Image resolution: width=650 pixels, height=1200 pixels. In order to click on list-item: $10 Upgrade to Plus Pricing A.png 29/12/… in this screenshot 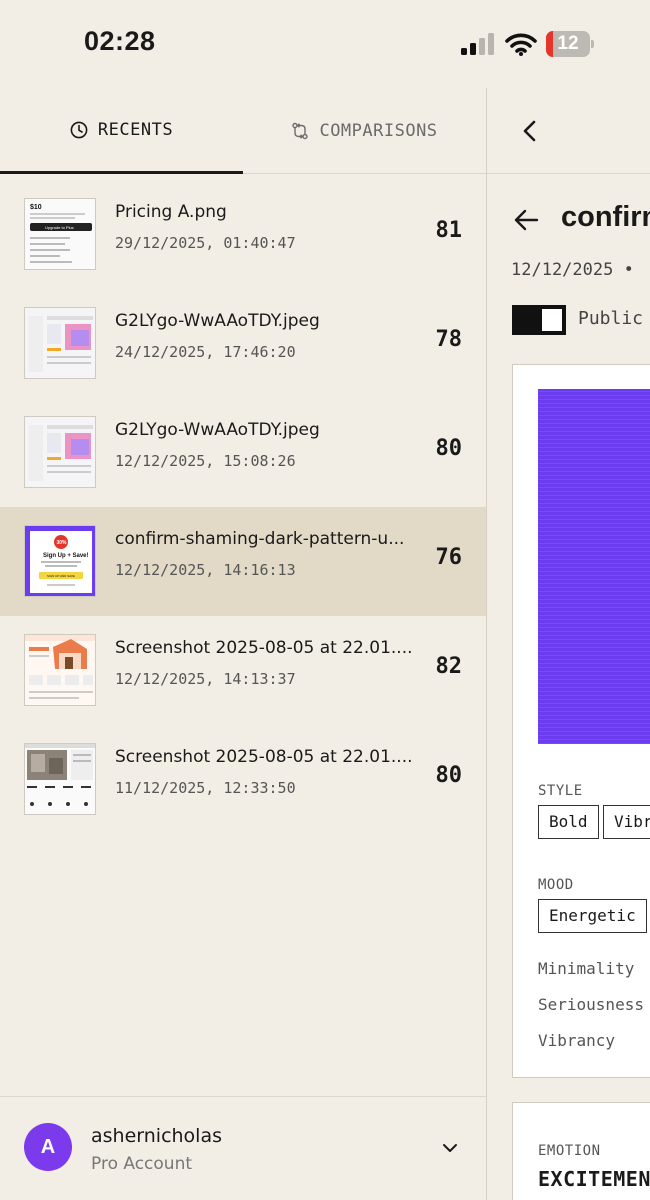, I will do `click(243, 234)`.